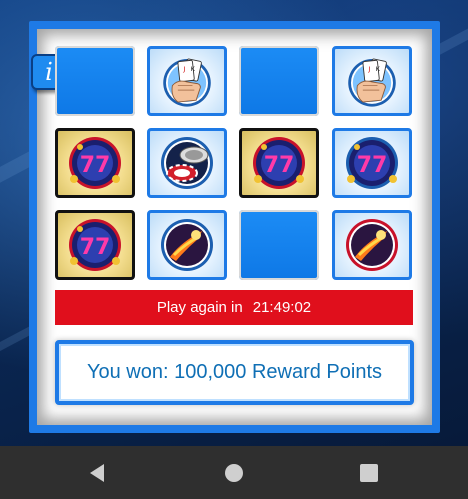  I want to click on tile-r3-c3, so click(279, 245).